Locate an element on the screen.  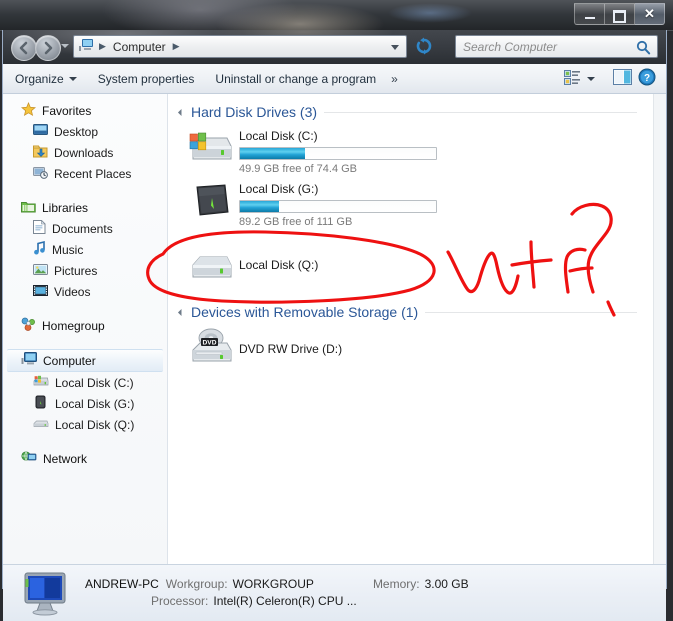
sidebar-label-computer: Computer is located at coordinates (69, 360).